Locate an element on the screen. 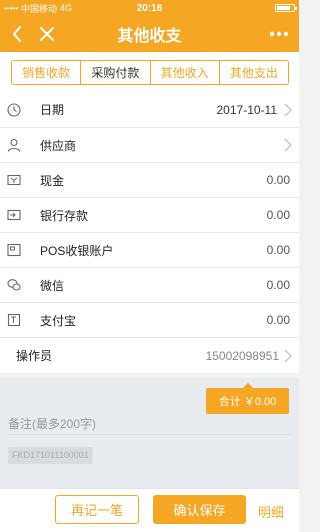  tab-other-expense: 其他支出 is located at coordinates (253, 72).